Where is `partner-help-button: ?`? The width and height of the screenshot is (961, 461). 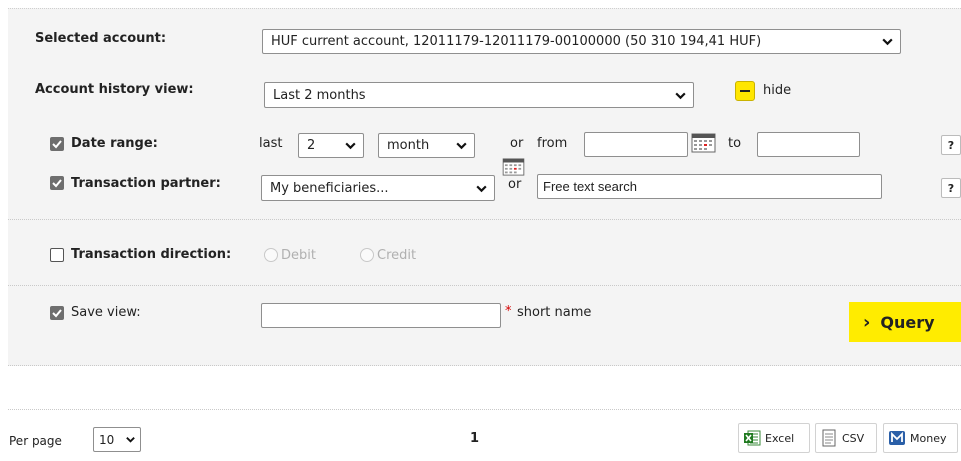 partner-help-button: ? is located at coordinates (951, 188).